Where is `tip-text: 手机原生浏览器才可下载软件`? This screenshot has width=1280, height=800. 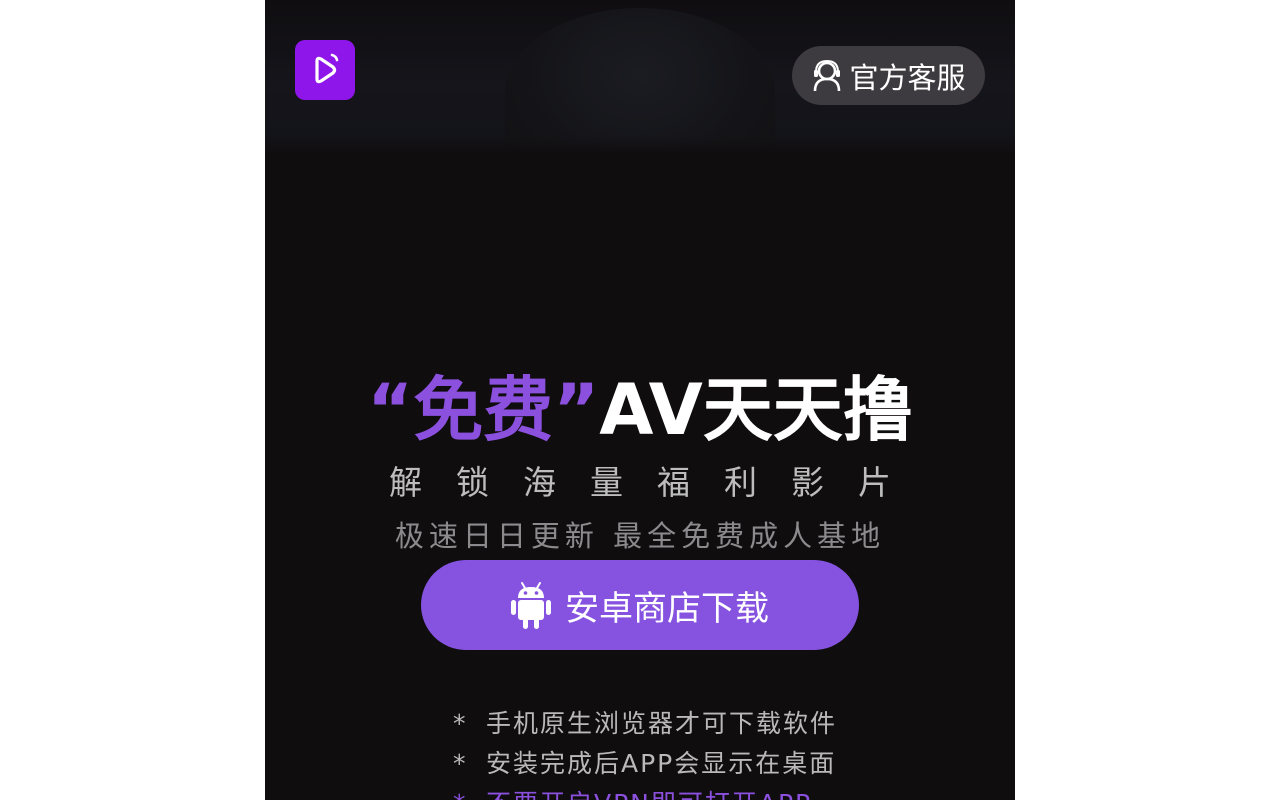 tip-text: 手机原生浏览器才可下载软件 is located at coordinates (662, 723).